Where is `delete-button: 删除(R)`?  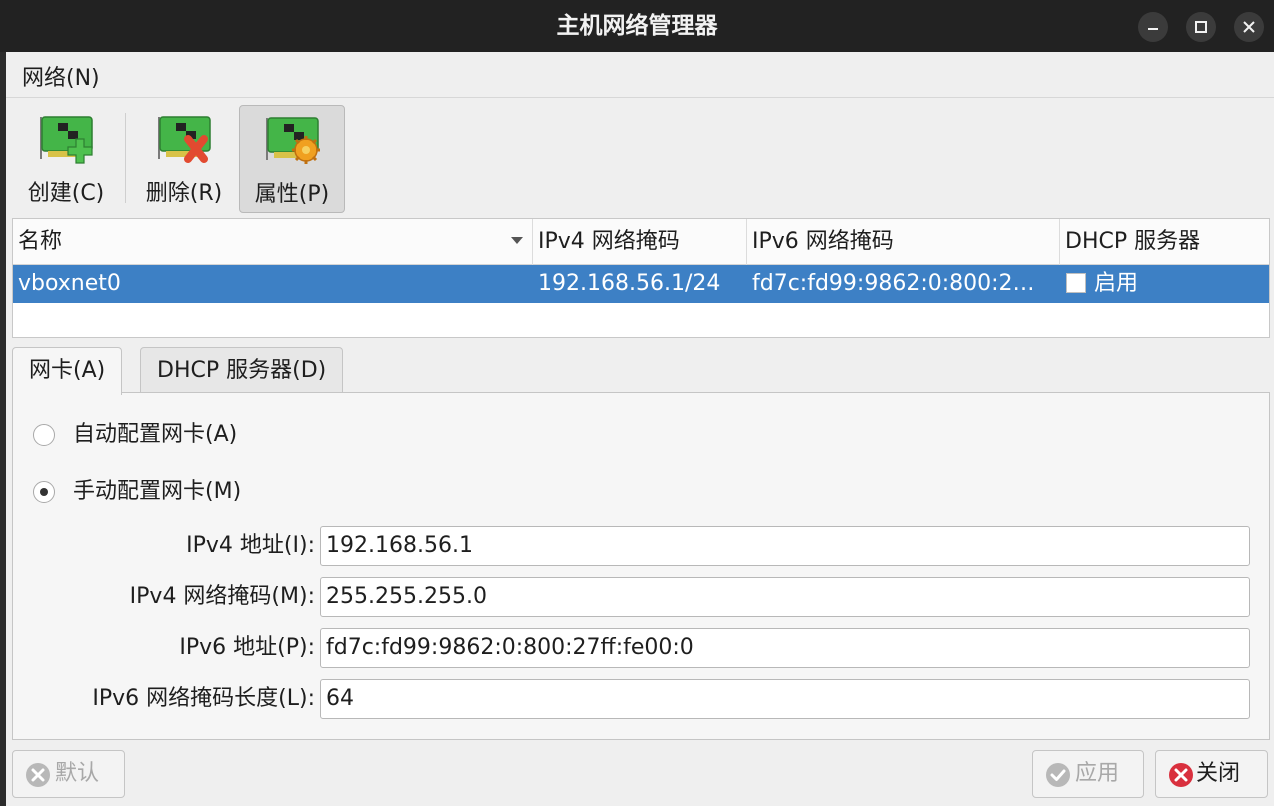 delete-button: 删除(R) is located at coordinates (184, 159).